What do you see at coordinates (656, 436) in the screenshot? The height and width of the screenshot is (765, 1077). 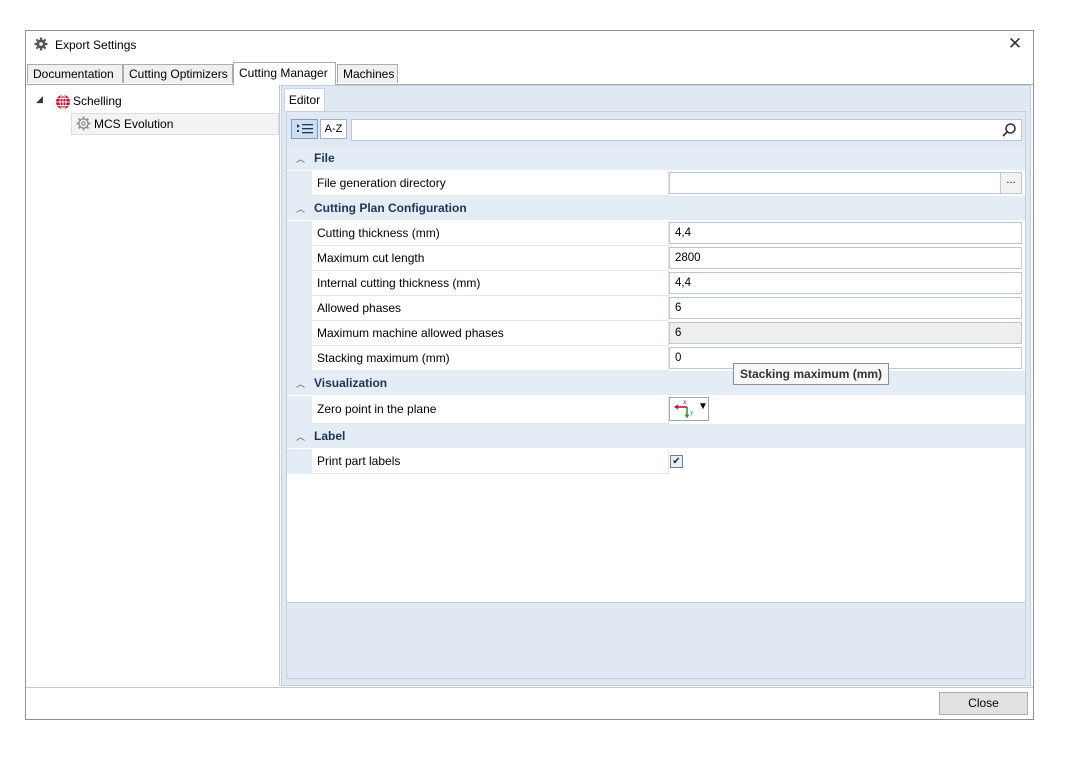 I see `category-label-section: ︿ Label` at bounding box center [656, 436].